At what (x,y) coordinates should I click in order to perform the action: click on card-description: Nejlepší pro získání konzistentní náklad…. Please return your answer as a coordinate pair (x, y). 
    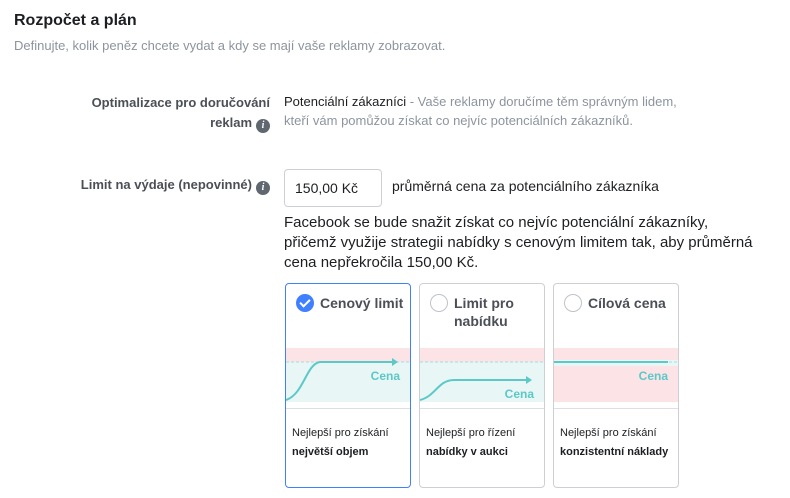
    Looking at the image, I should click on (617, 443).